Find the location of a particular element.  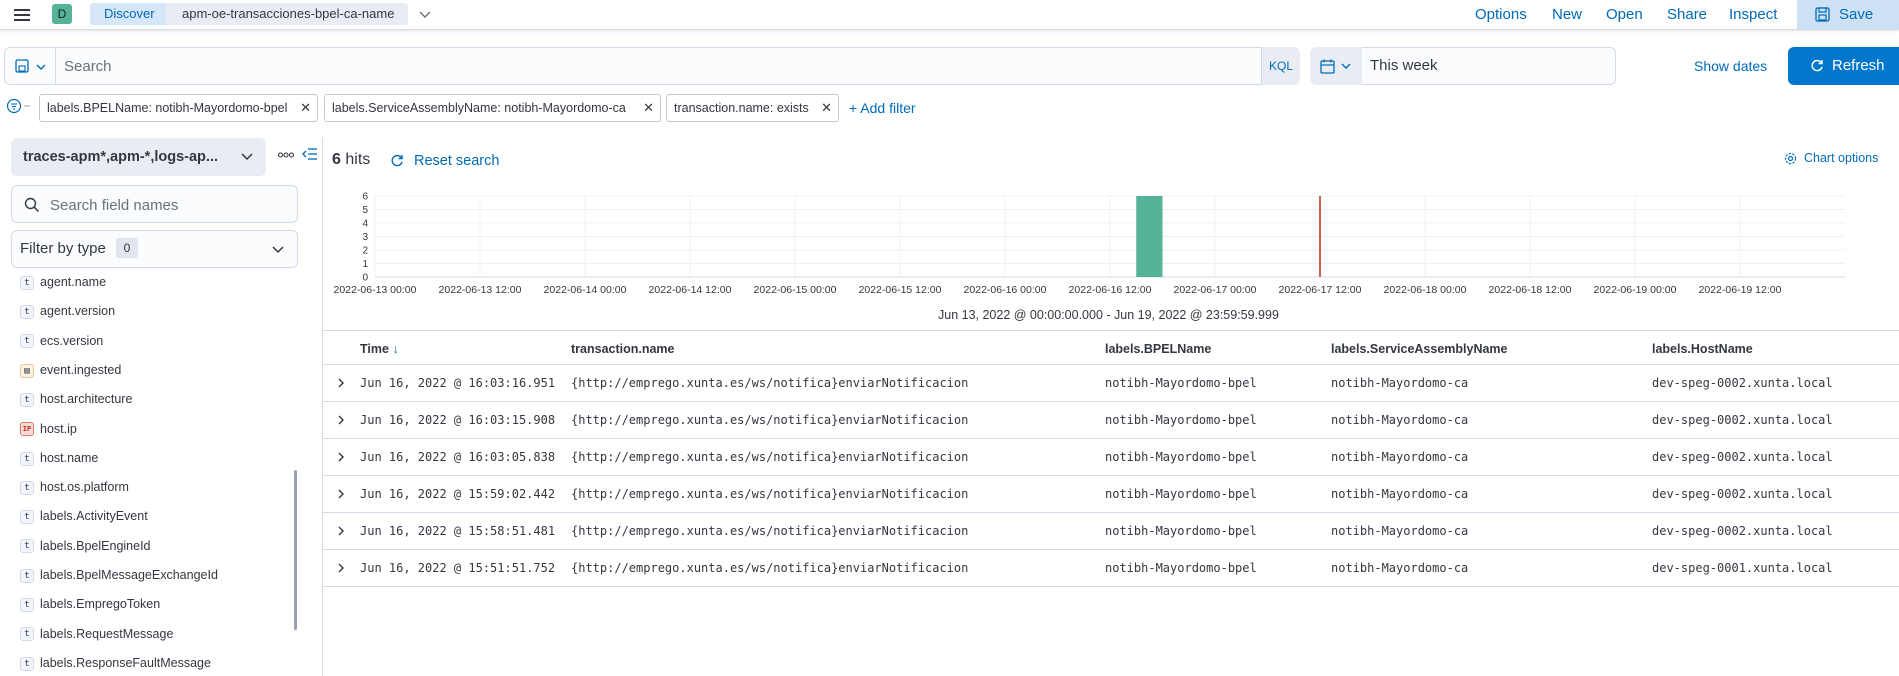

open-link: Open is located at coordinates (1624, 14).